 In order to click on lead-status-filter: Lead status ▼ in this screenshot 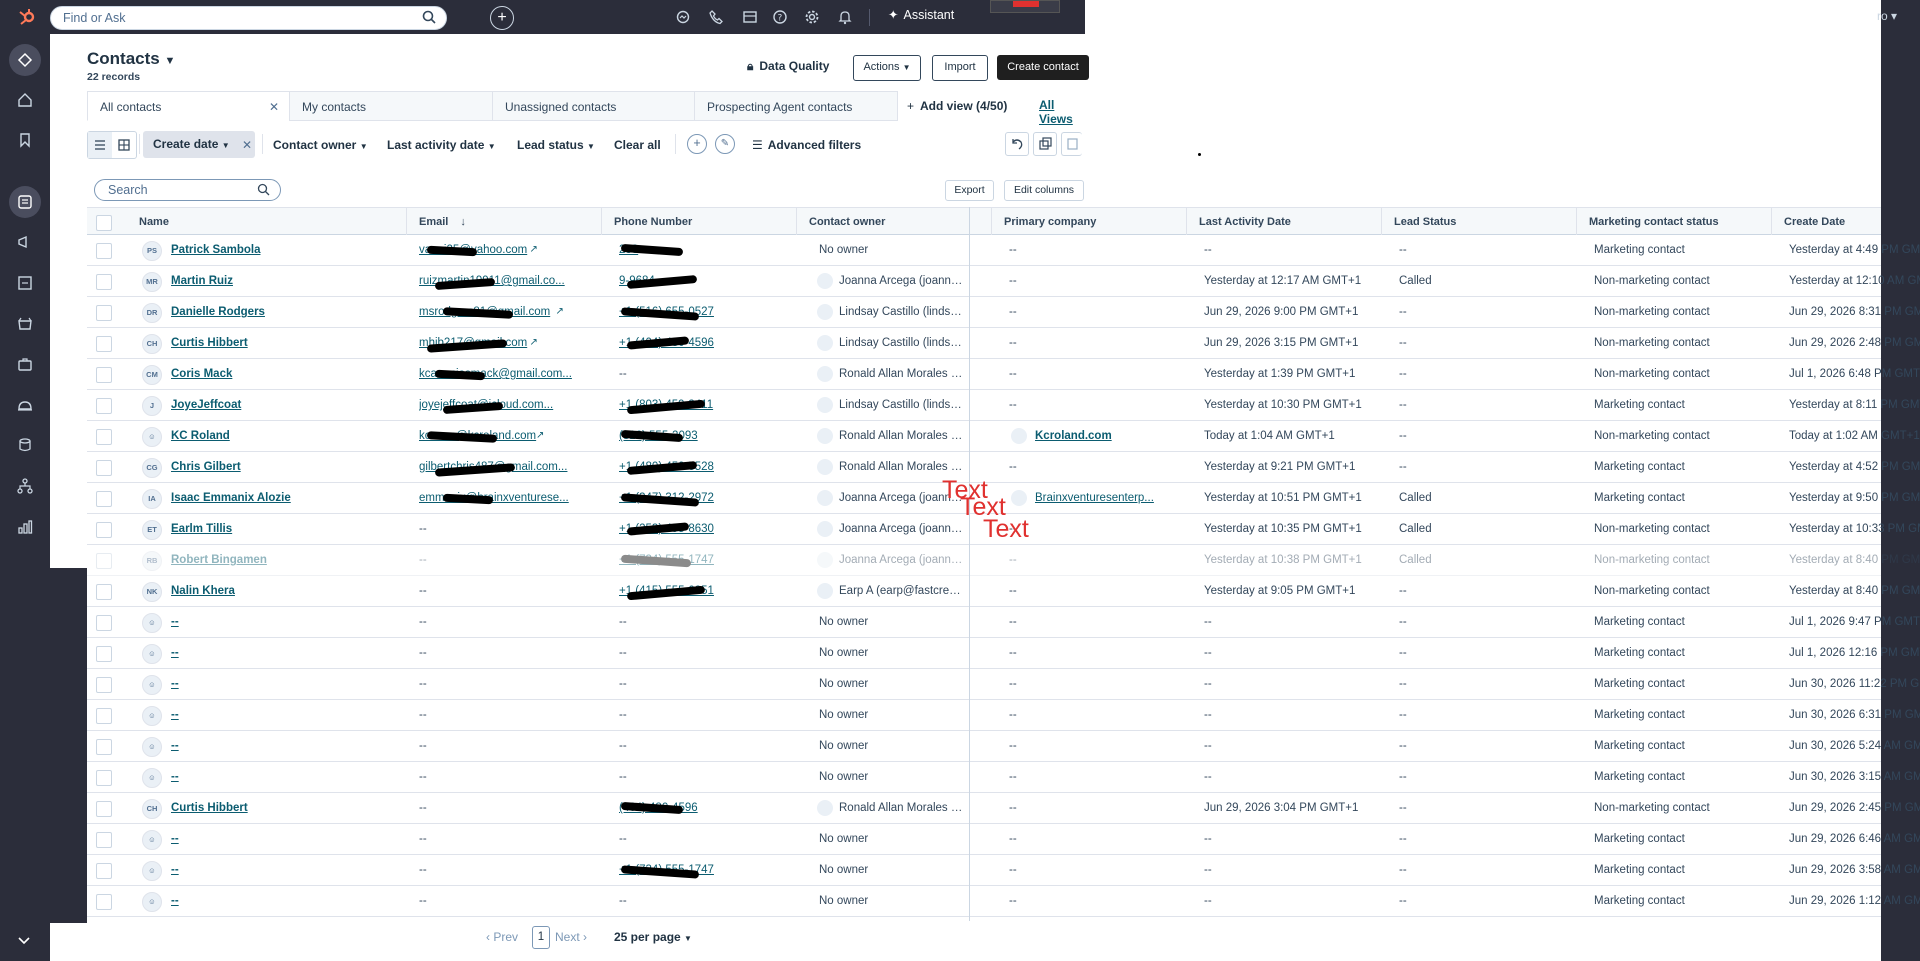, I will do `click(556, 145)`.